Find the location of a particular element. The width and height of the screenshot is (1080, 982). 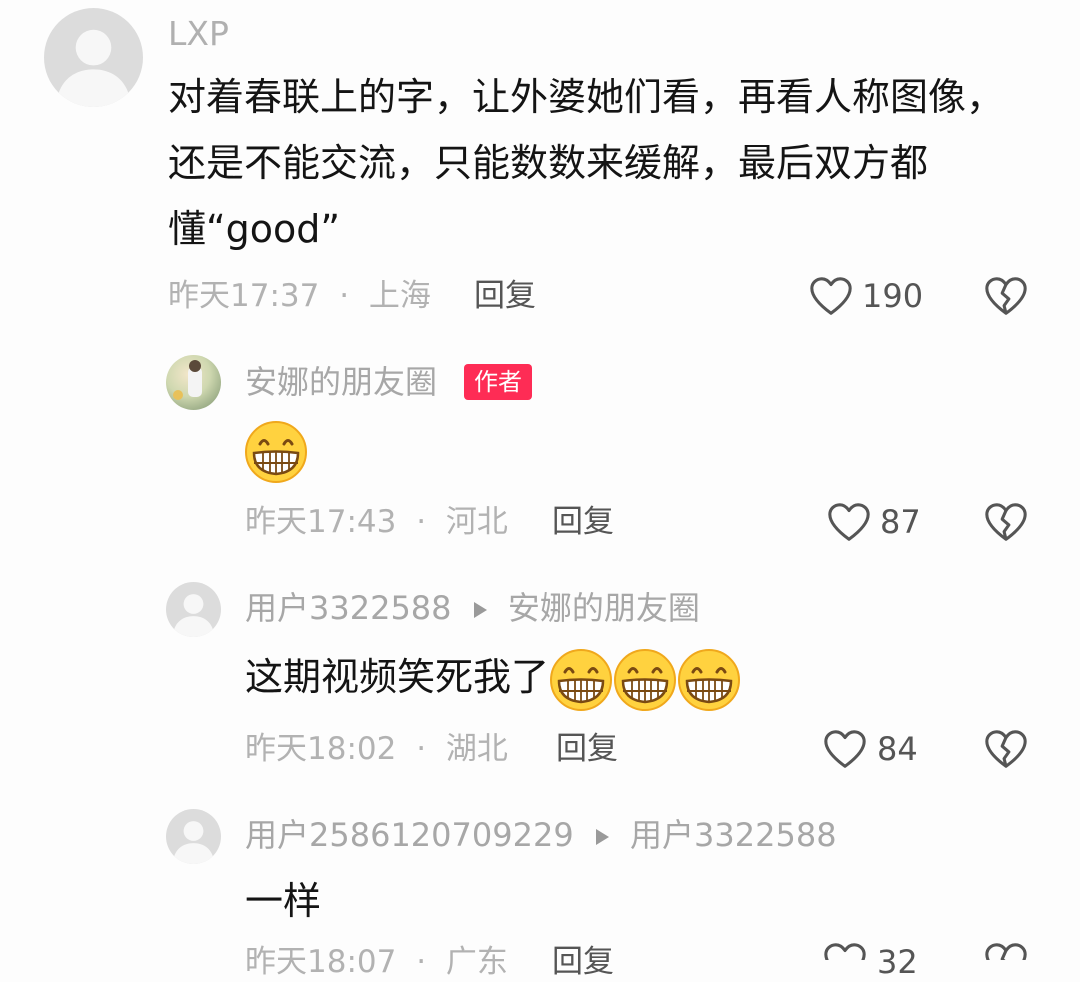

comment-username: 用户3322588 is located at coordinates (348, 608).